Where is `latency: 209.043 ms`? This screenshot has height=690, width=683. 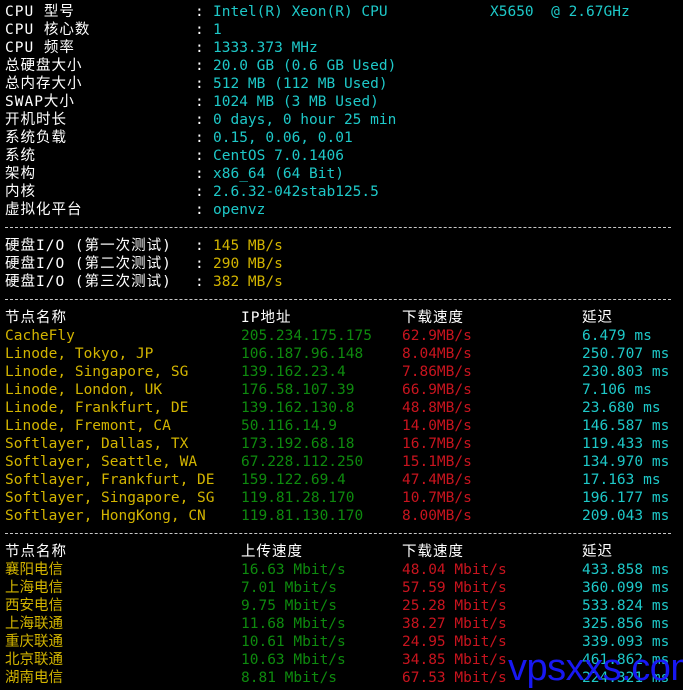
latency: 209.043 ms is located at coordinates (626, 516).